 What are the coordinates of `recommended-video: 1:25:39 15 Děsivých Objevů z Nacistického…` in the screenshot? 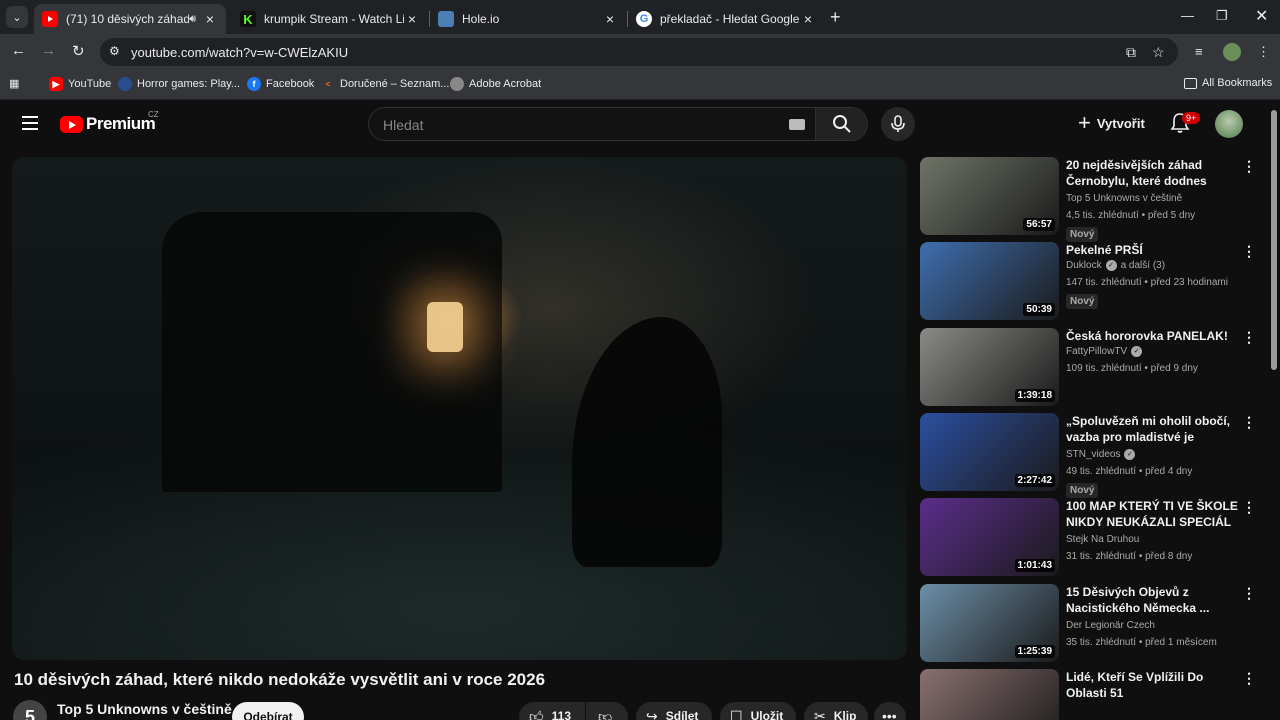 It's located at (1088, 624).